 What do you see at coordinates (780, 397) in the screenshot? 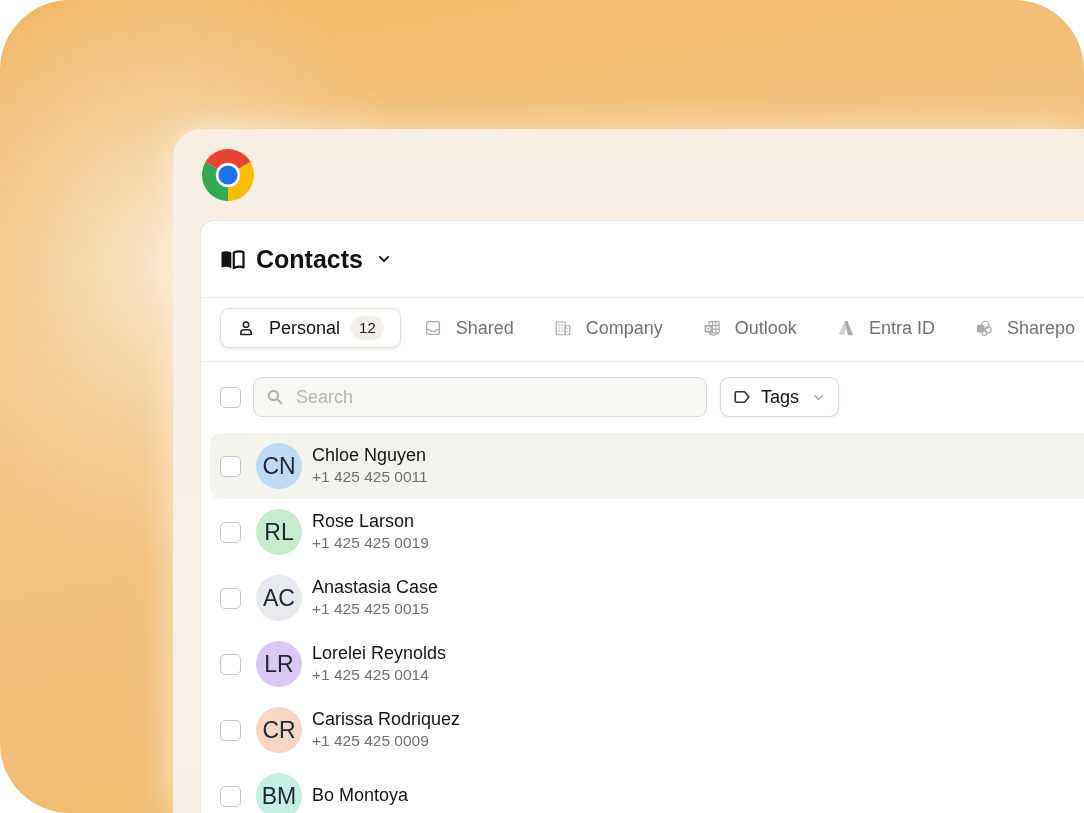
I see `tags-dropdown: Tags` at bounding box center [780, 397].